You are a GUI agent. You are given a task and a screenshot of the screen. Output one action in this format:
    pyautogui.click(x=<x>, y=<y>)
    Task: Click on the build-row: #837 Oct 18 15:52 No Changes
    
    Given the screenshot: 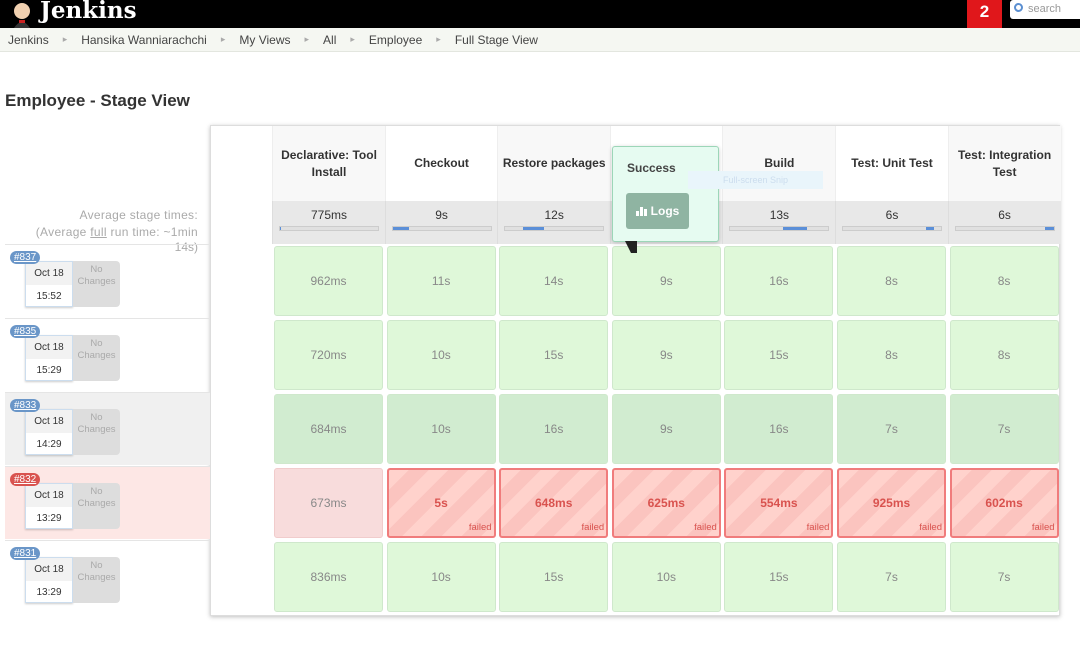 What is the action you would take?
    pyautogui.click(x=107, y=280)
    